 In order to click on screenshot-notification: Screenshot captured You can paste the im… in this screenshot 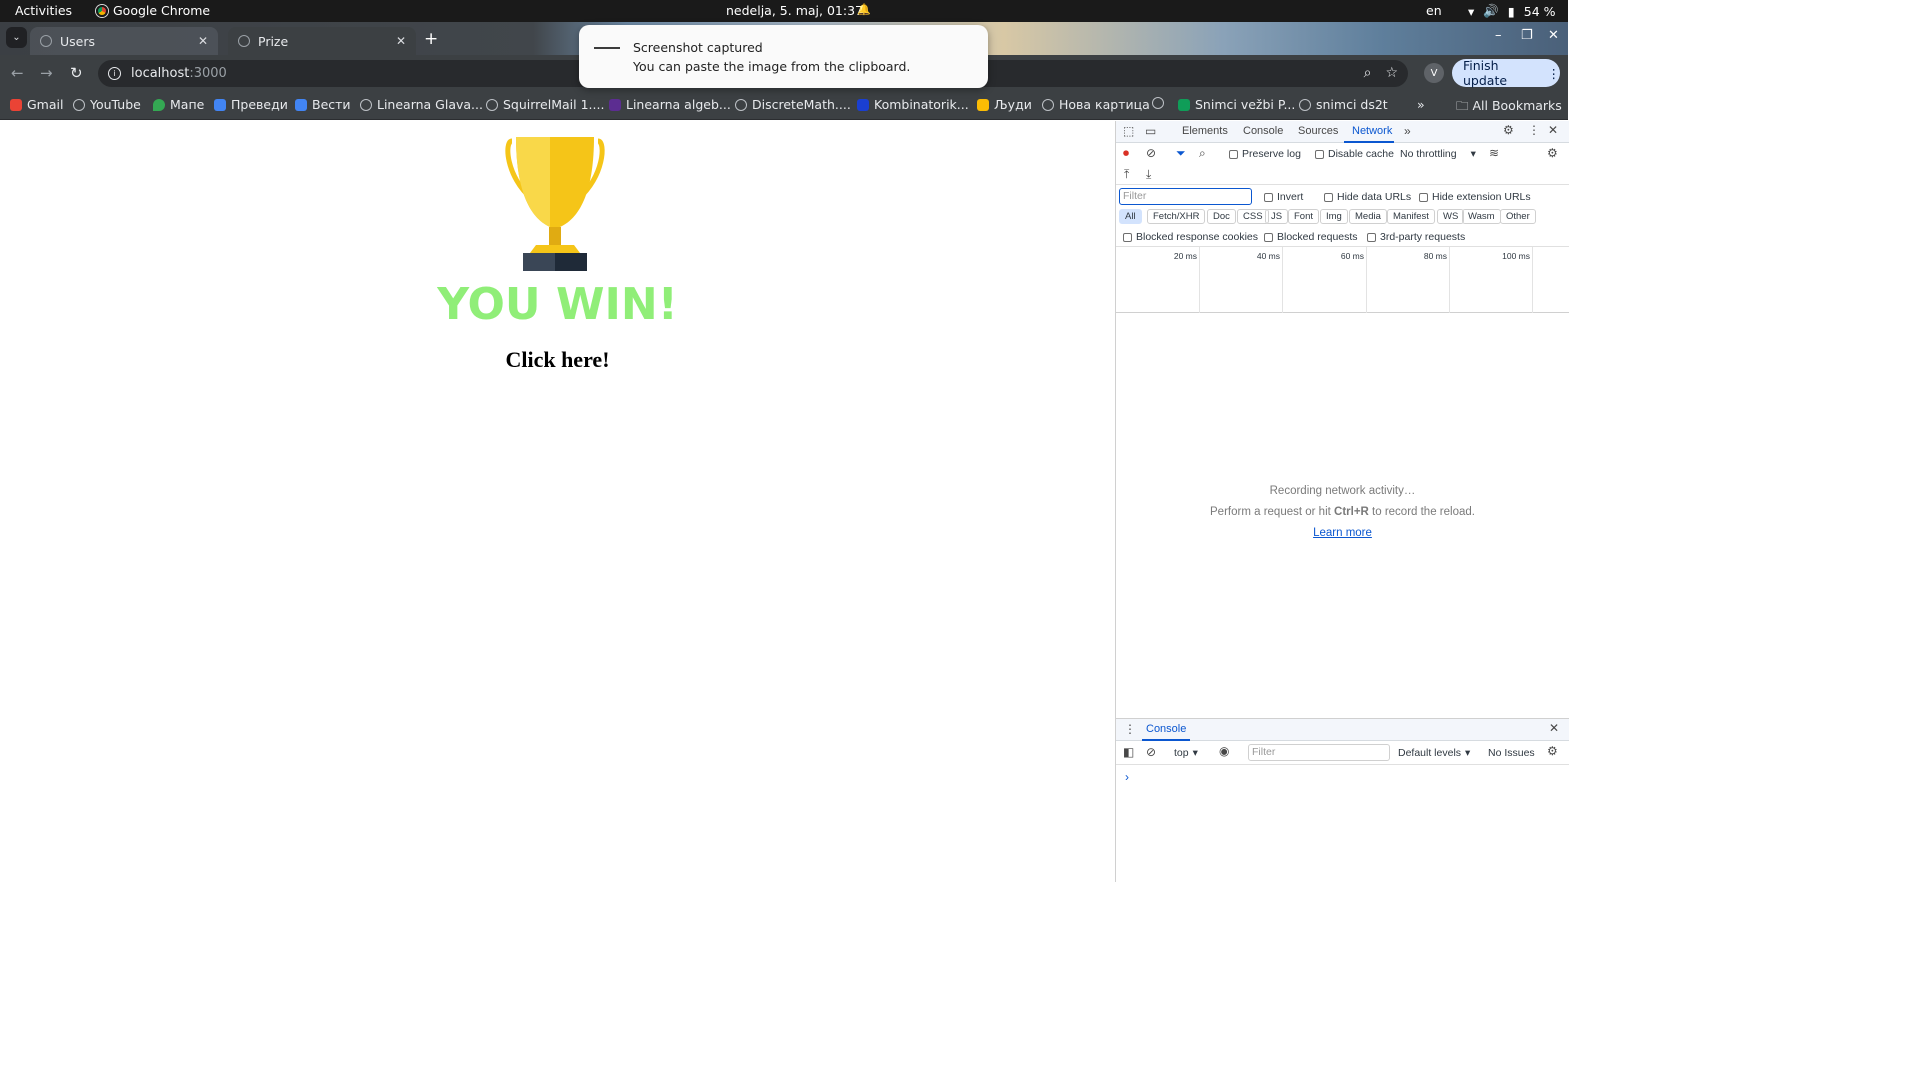, I will do `click(783, 56)`.